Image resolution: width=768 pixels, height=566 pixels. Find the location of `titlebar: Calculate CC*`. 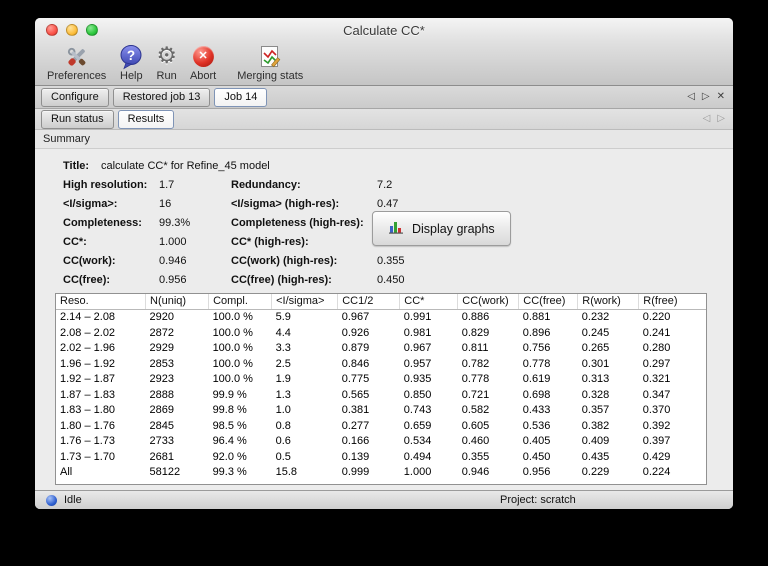

titlebar: Calculate CC* is located at coordinates (384, 30).